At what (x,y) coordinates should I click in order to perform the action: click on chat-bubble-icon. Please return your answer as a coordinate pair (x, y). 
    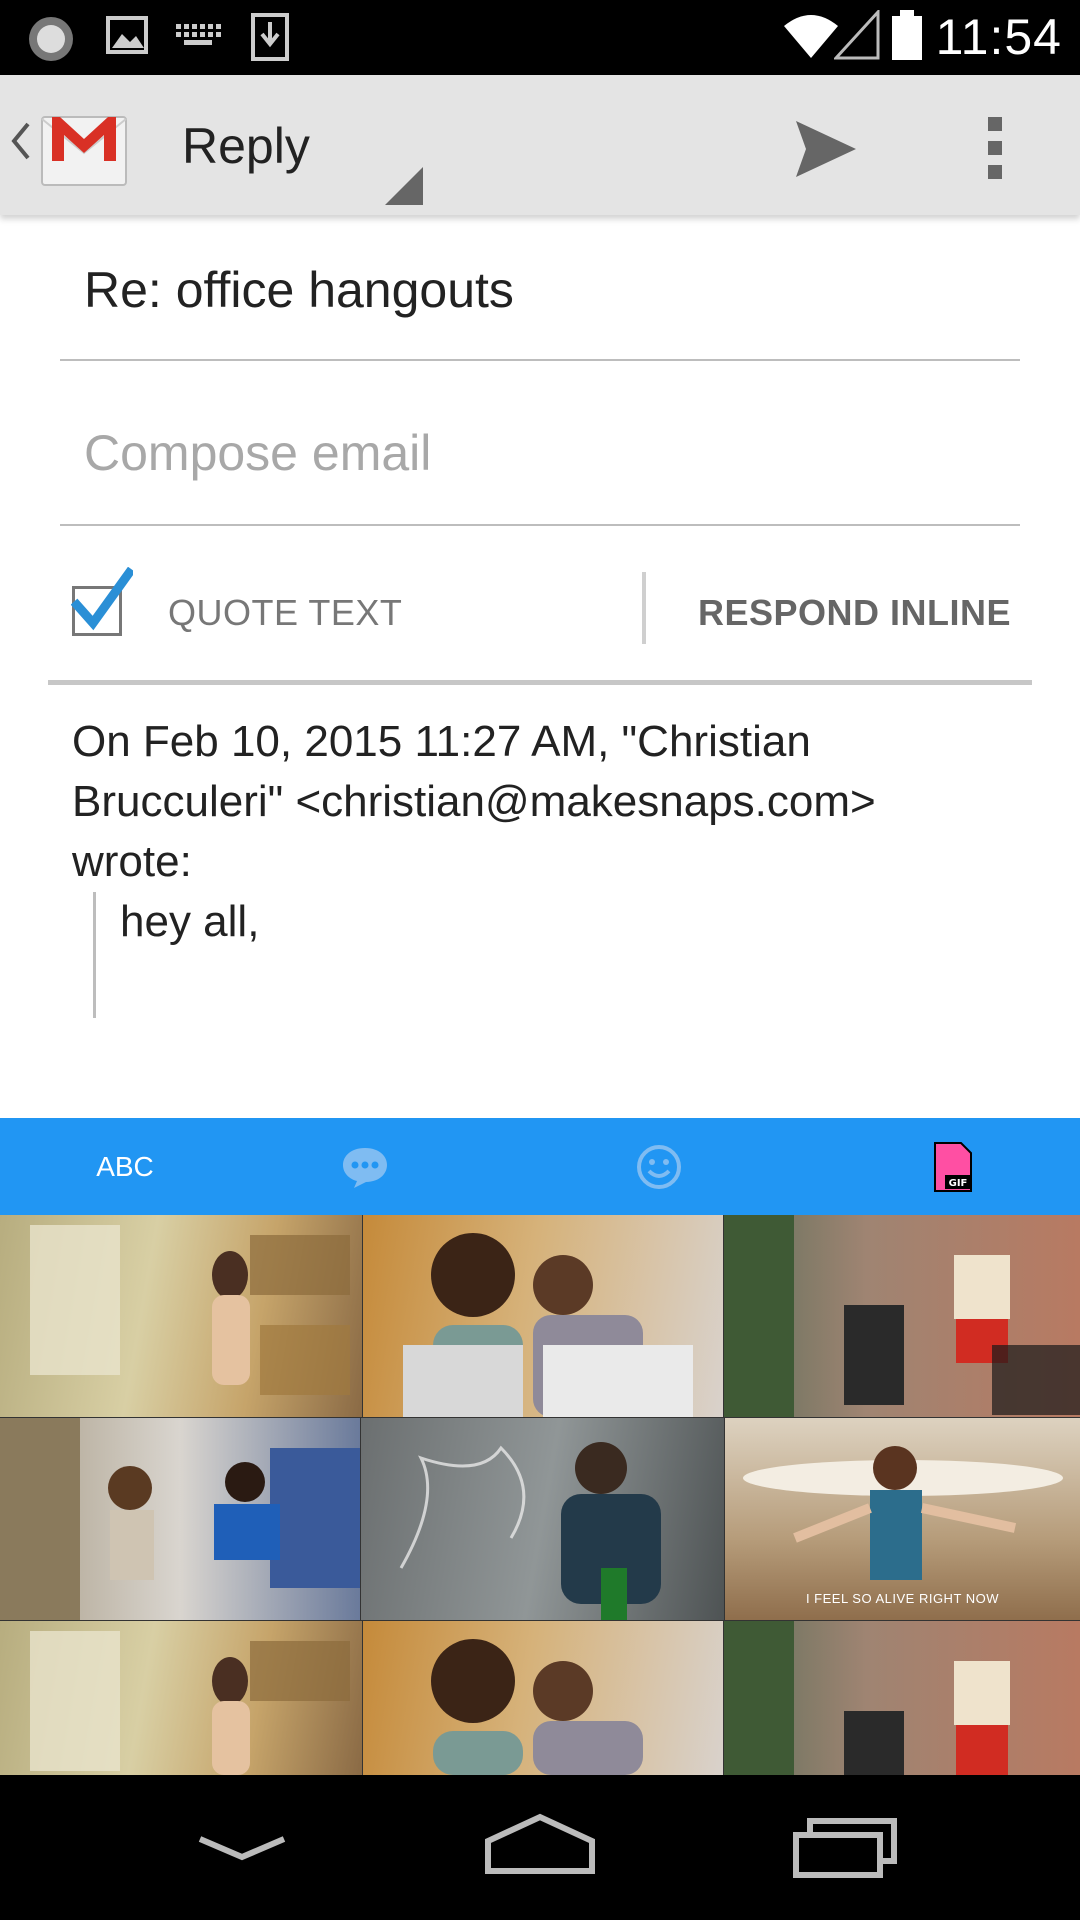
    Looking at the image, I should click on (365, 1167).